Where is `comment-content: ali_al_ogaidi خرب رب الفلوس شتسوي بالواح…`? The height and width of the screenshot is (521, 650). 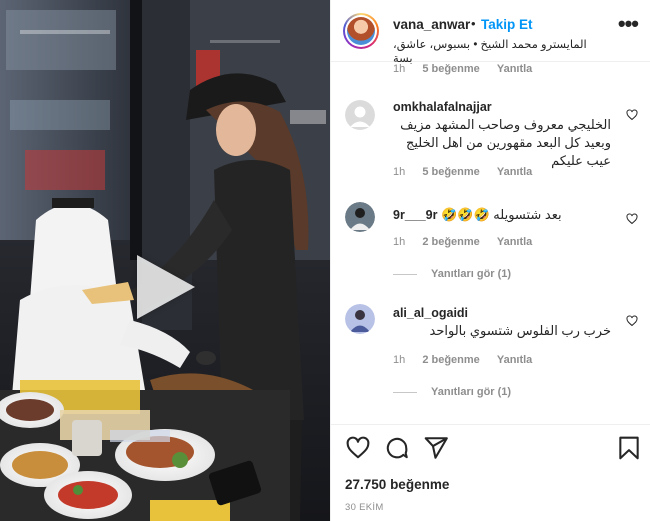
comment-content: ali_al_ogaidi خرب رب الفلوس شتسوي بالواح… is located at coordinates (502, 322).